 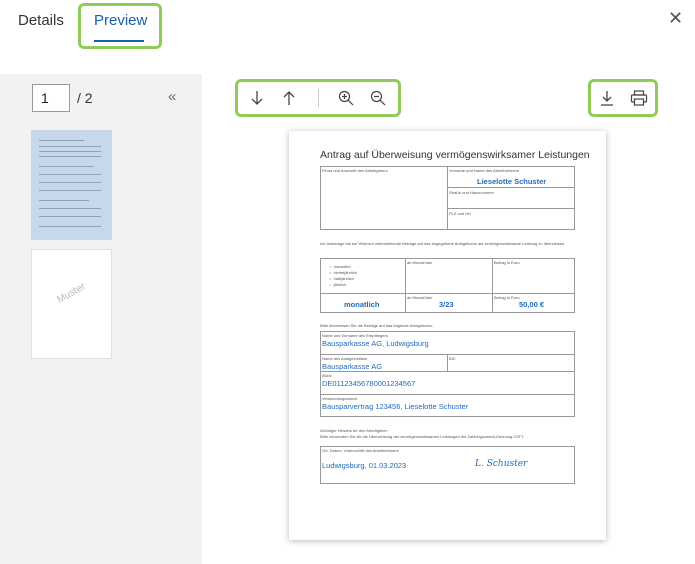 I want to click on tab-details: Details, so click(x=41, y=20).